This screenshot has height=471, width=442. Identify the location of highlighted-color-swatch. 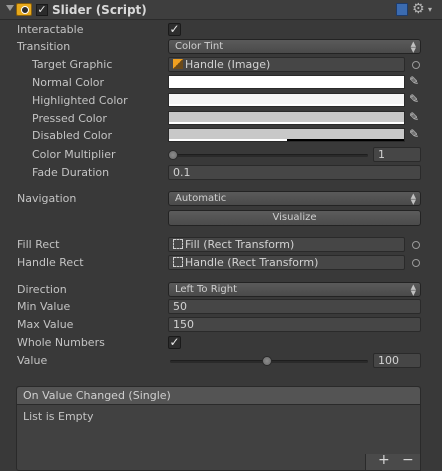
(286, 100).